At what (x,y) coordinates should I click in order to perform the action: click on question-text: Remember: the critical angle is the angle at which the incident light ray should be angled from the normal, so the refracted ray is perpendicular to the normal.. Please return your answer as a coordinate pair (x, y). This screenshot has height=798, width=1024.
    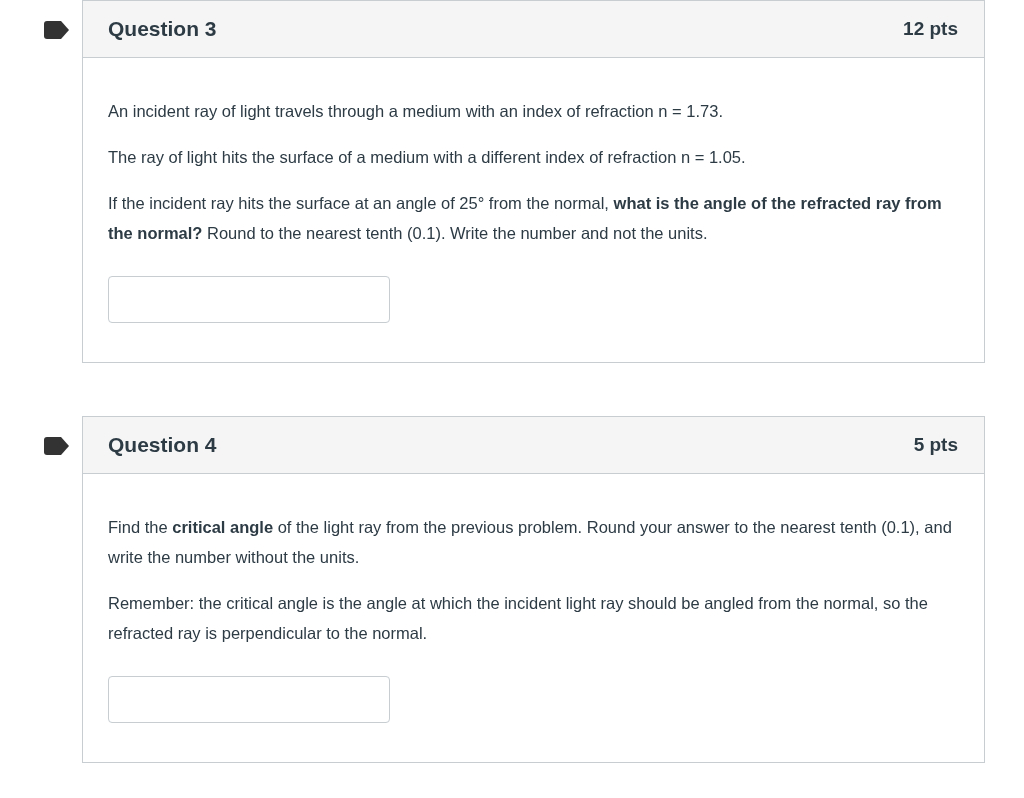
    Looking at the image, I should click on (518, 618).